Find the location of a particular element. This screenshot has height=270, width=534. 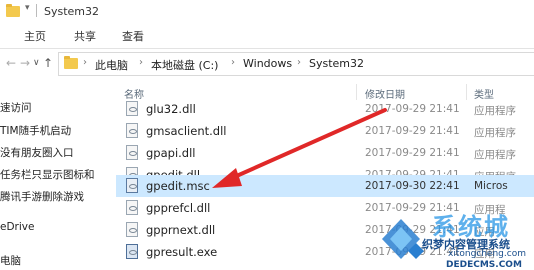

breadcrumb-this-pc: 此电脑 is located at coordinates (111, 65).